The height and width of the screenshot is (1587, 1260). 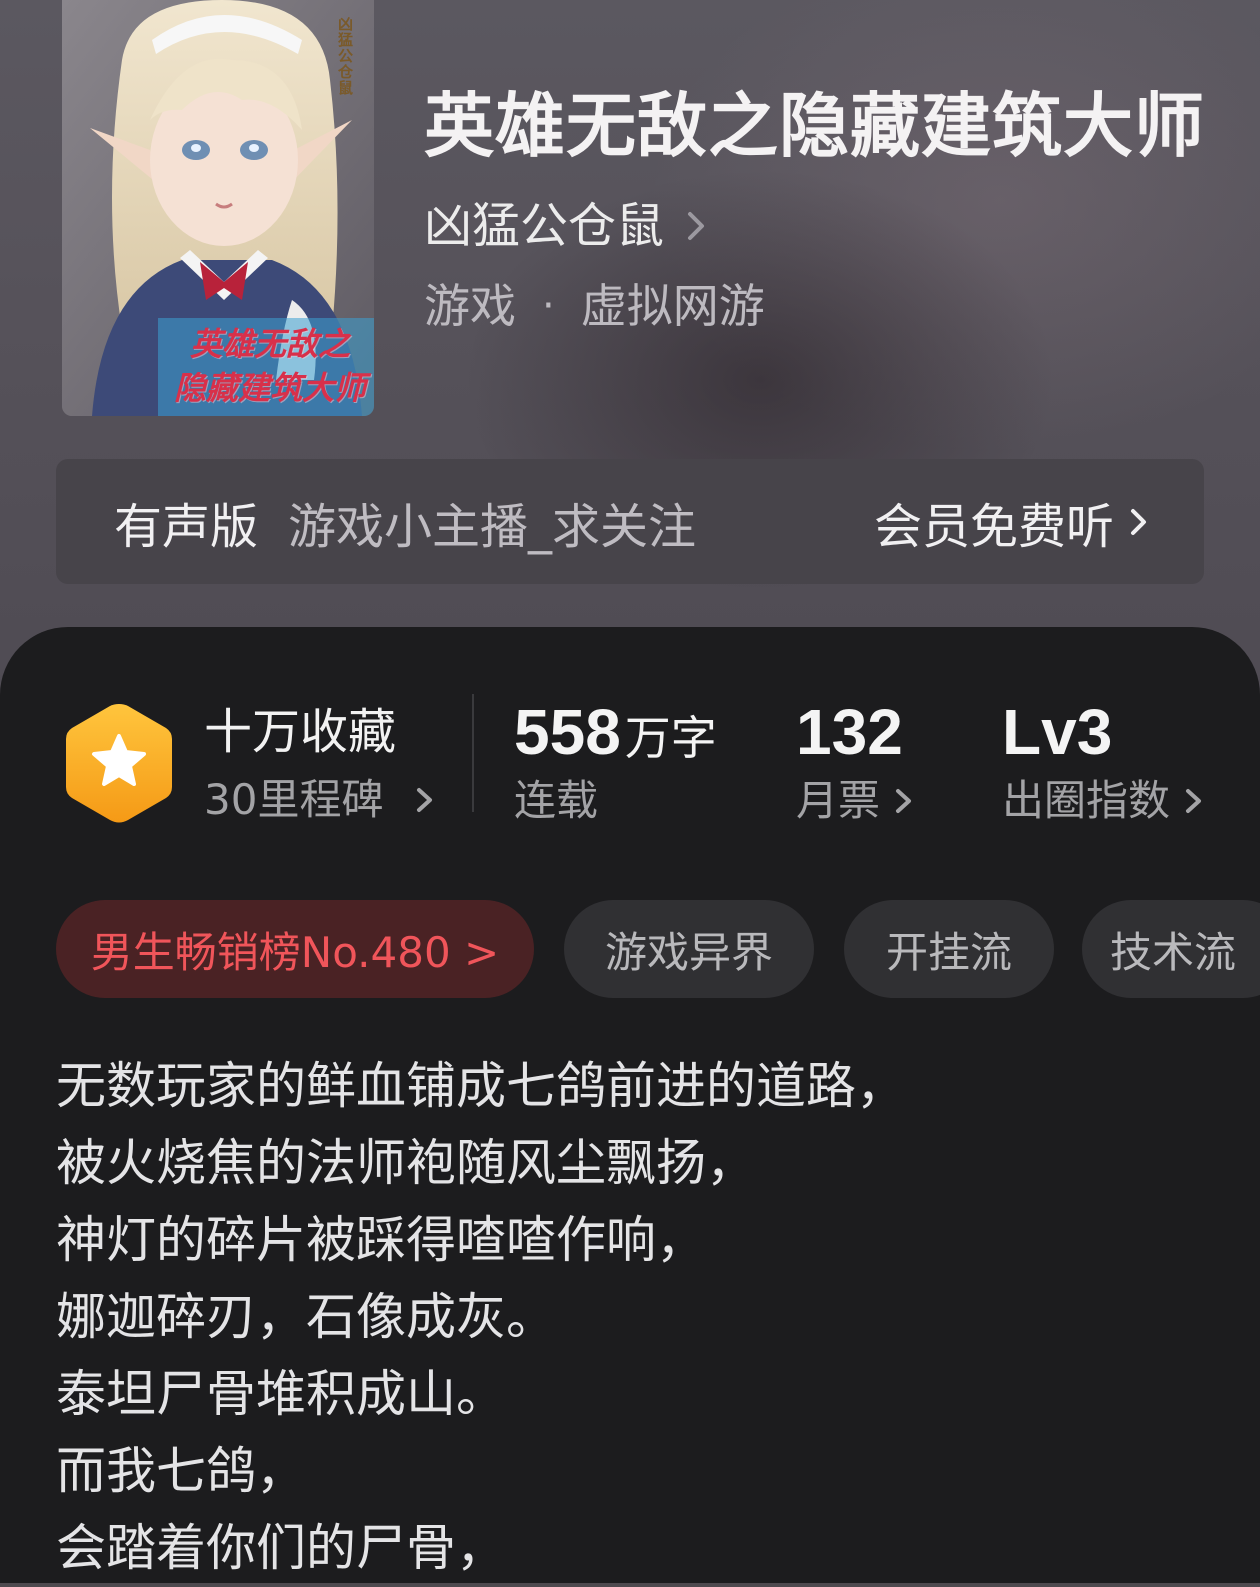 What do you see at coordinates (838, 800) in the screenshot?
I see `monthly-ticket-label: 月票` at bounding box center [838, 800].